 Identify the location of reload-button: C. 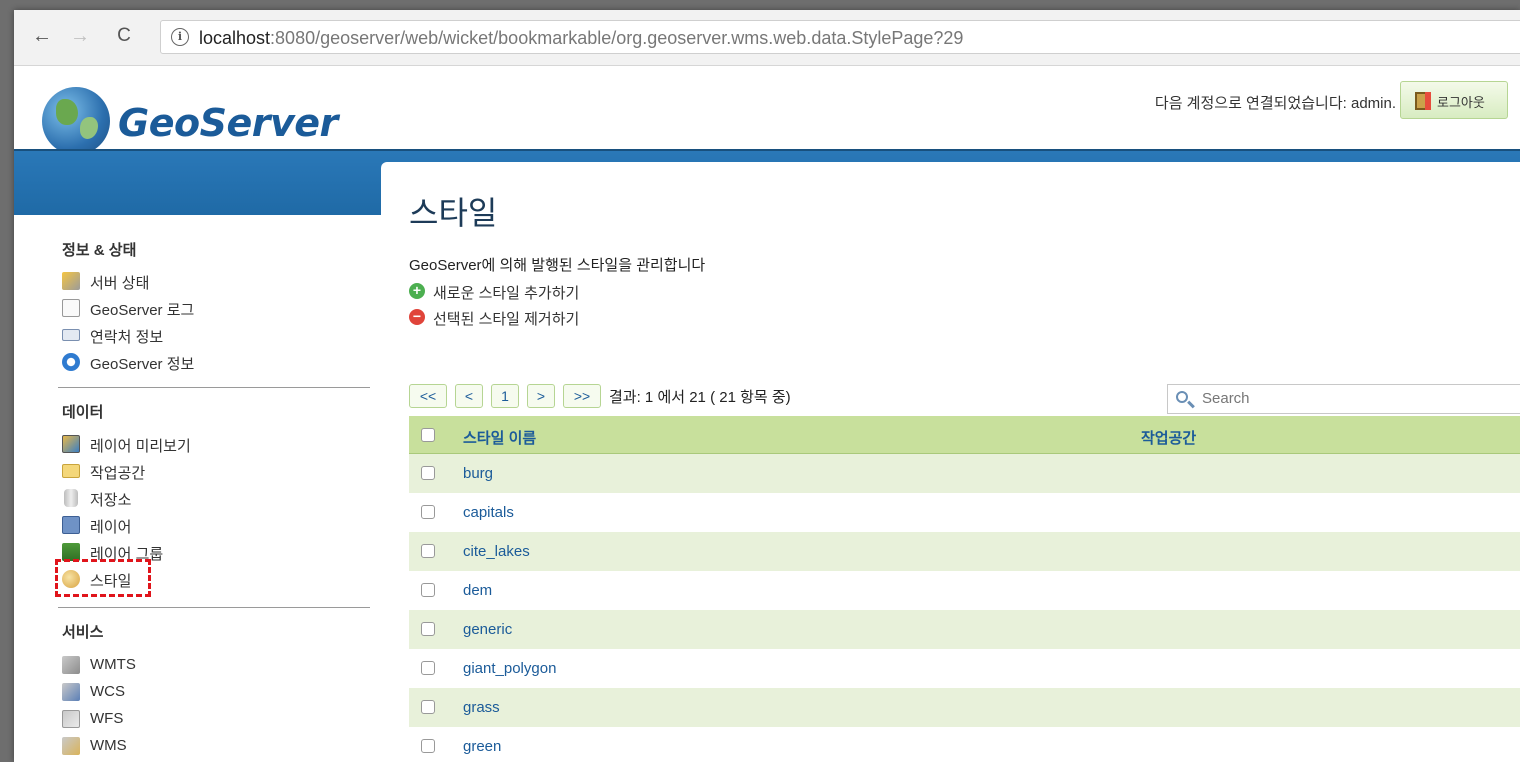
(124, 36).